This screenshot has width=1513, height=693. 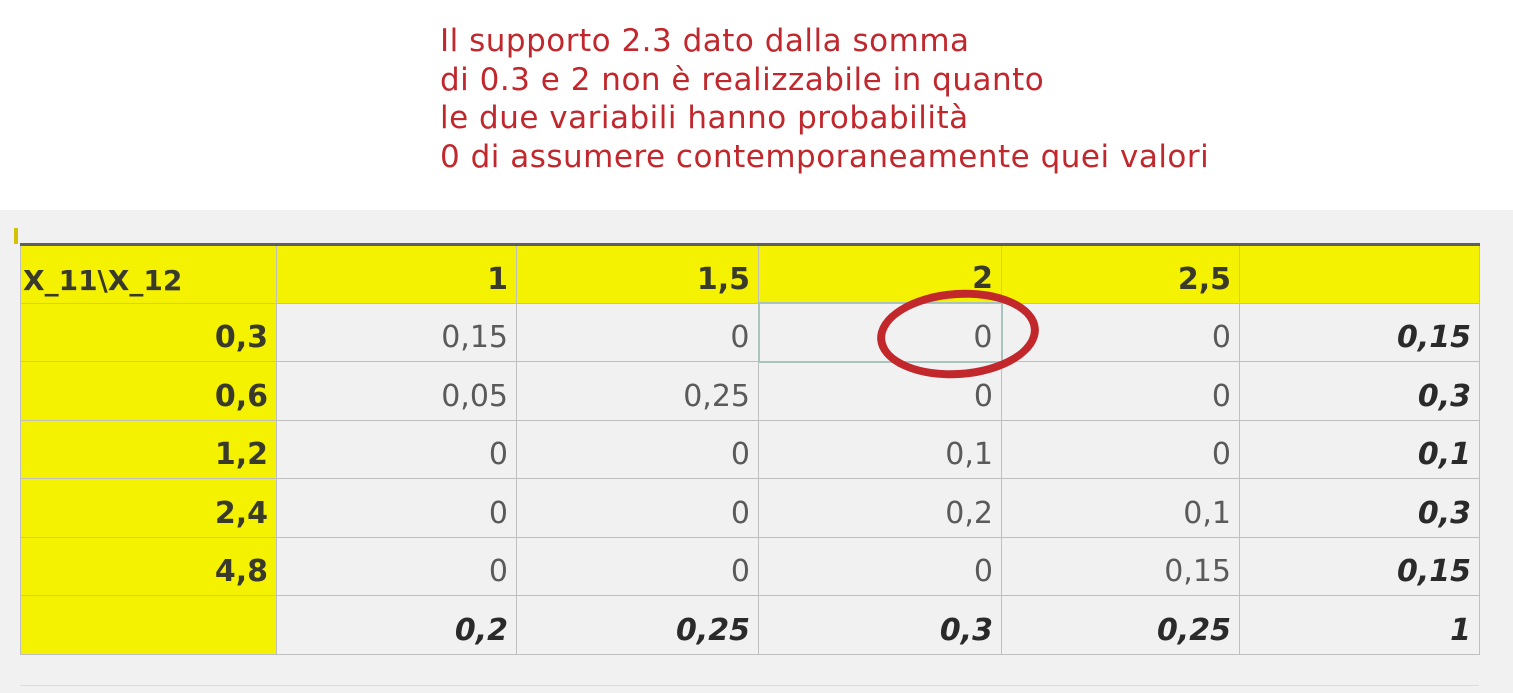 I want to click on row-header: 2,4, so click(x=148, y=508).